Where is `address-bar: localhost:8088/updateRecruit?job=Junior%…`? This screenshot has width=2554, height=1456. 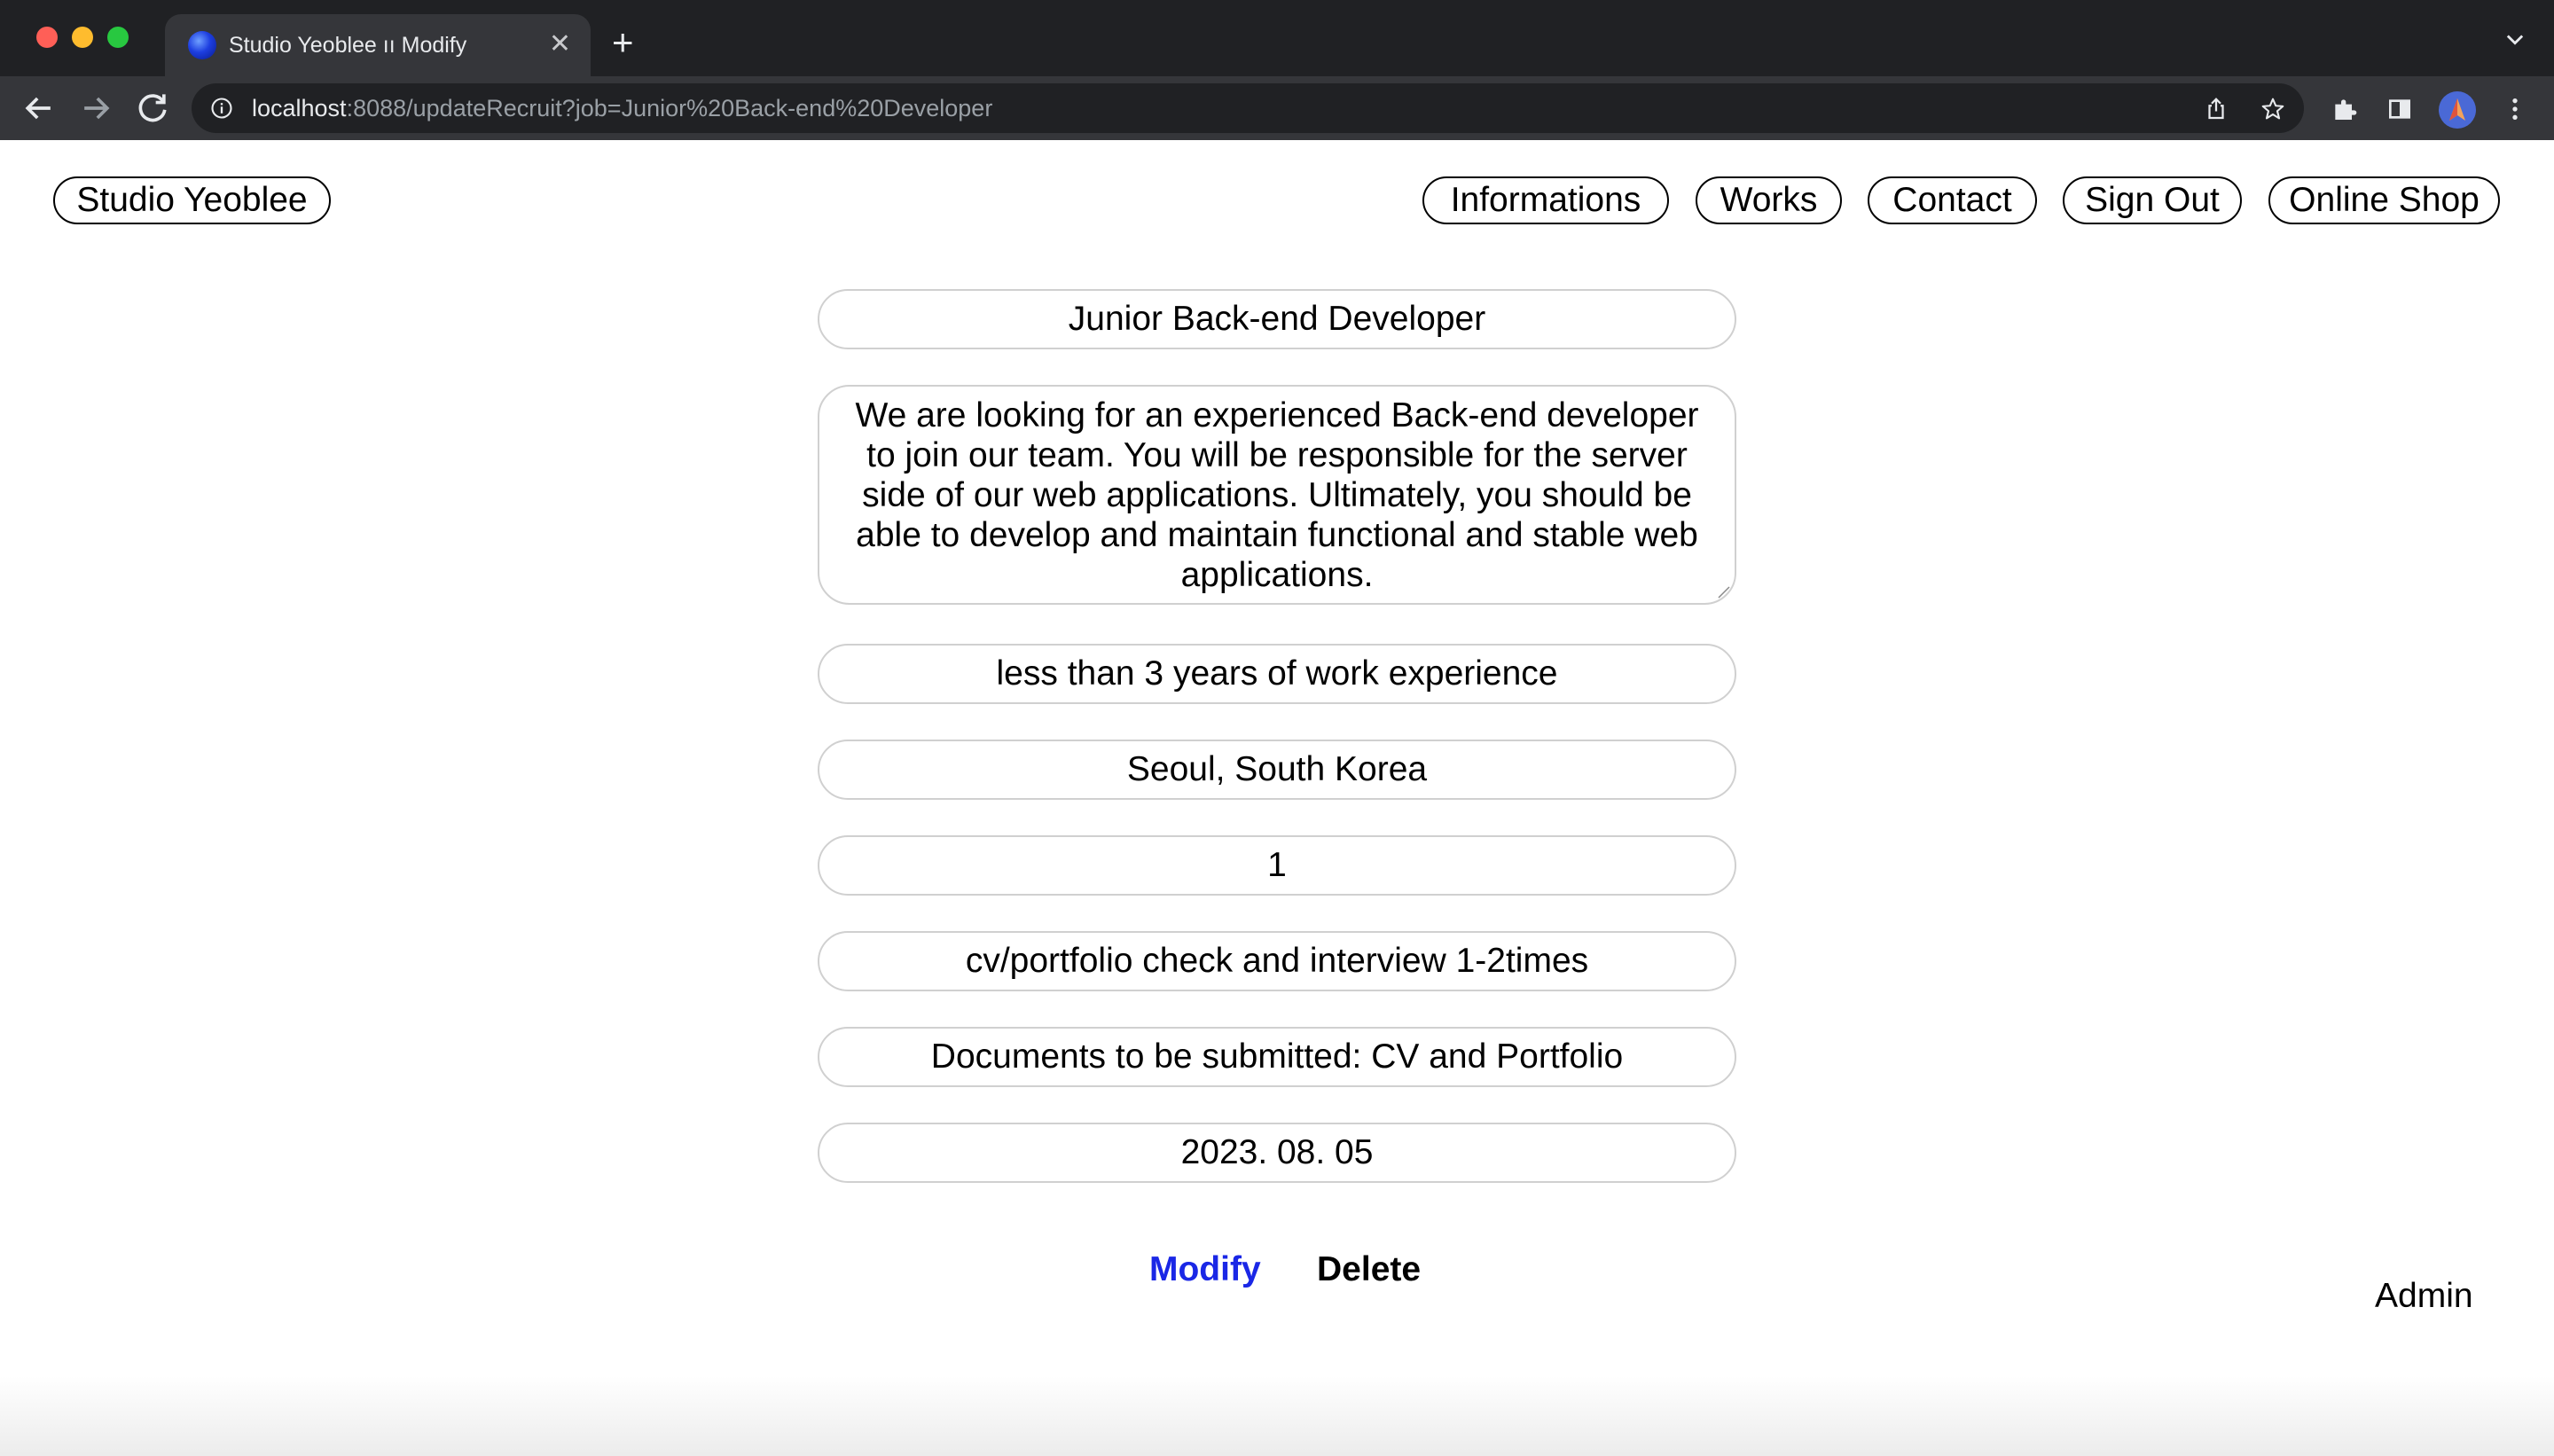 address-bar: localhost:8088/updateRecruit?job=Junior%… is located at coordinates (1248, 108).